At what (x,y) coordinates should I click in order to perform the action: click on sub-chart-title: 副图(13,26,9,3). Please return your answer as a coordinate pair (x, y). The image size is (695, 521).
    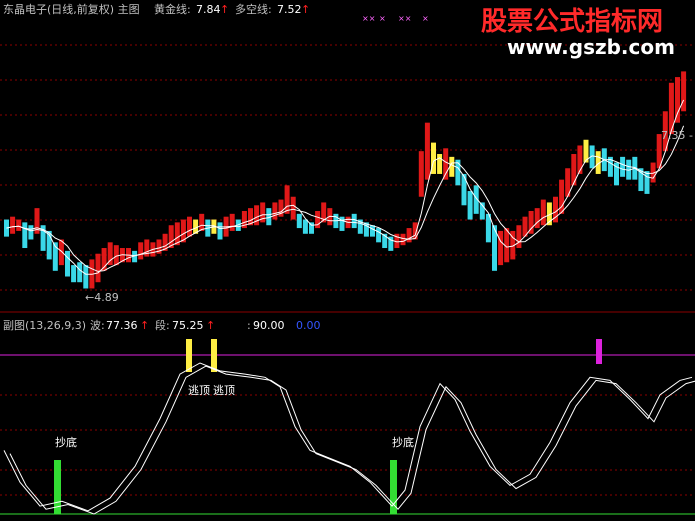
    Looking at the image, I should click on (44, 325).